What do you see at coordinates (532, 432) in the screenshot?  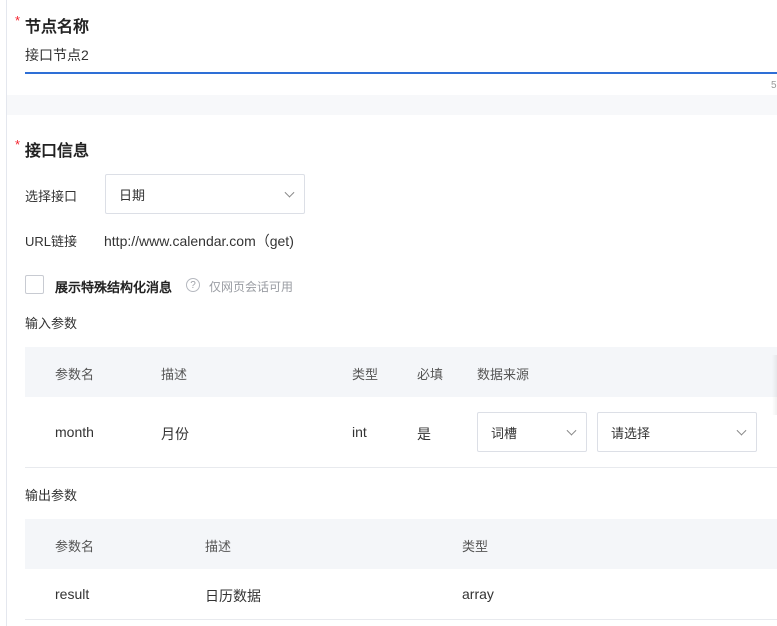 I see `source-type-select: 词槽` at bounding box center [532, 432].